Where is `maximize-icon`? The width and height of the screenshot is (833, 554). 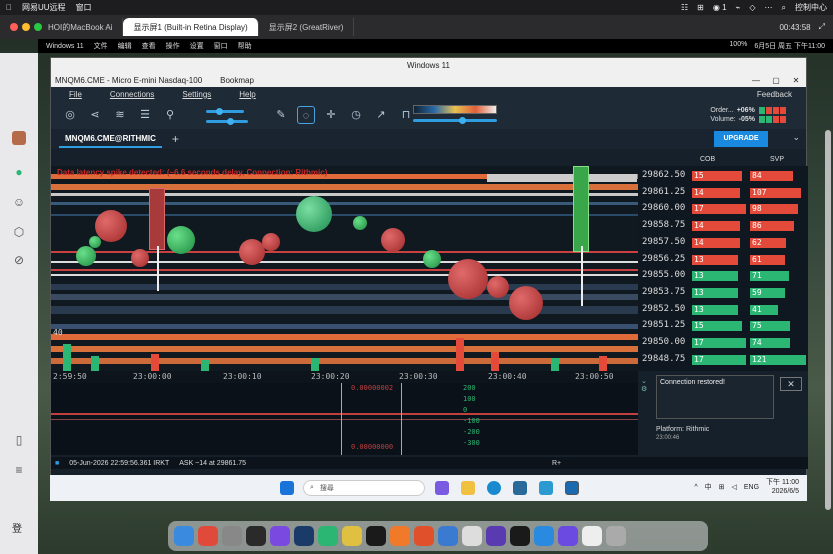
maximize-icon is located at coordinates (38, 27).